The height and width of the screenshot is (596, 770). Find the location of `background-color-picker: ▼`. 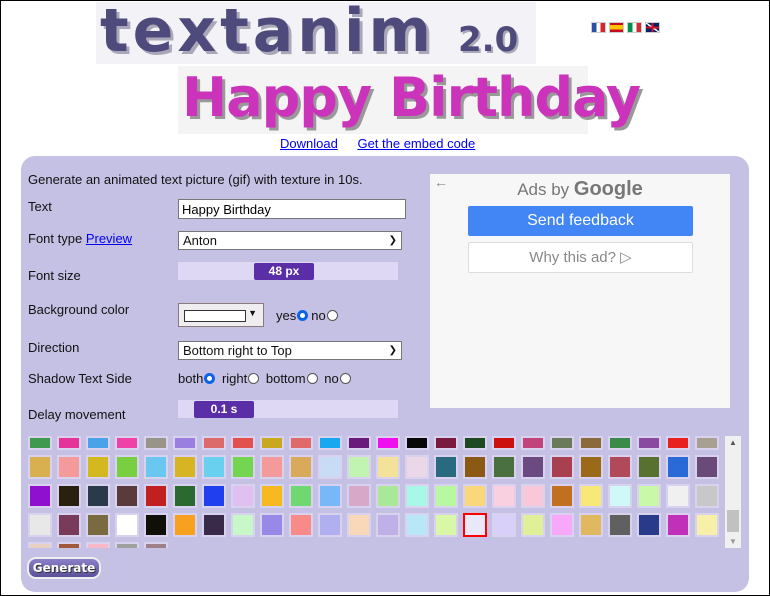

background-color-picker: ▼ is located at coordinates (221, 315).